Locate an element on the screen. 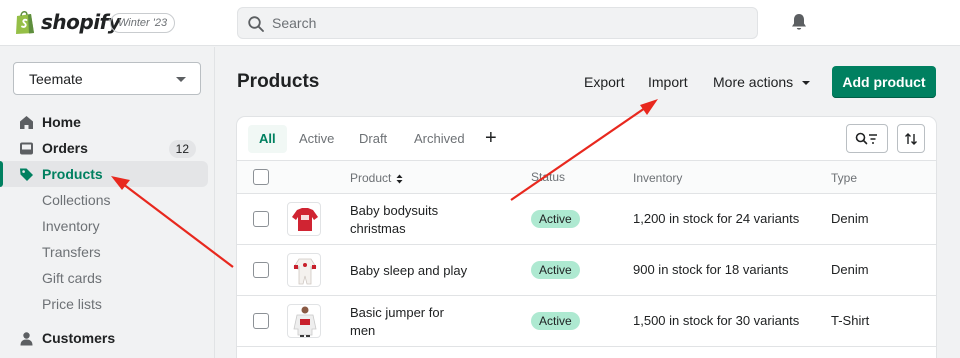  red-bodysuit-image is located at coordinates (305, 219).